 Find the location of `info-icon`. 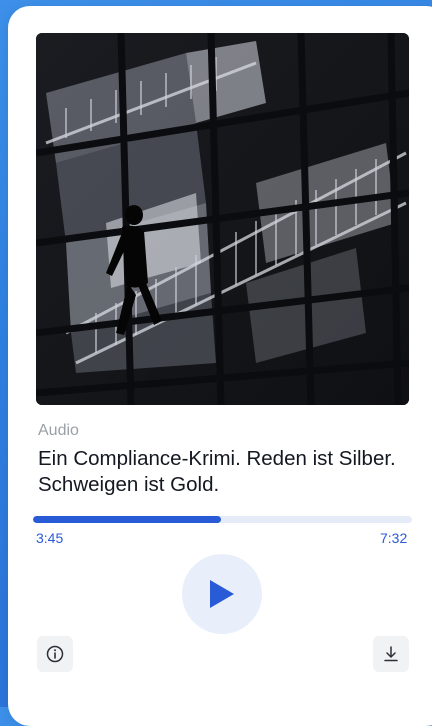

info-icon is located at coordinates (55, 654).